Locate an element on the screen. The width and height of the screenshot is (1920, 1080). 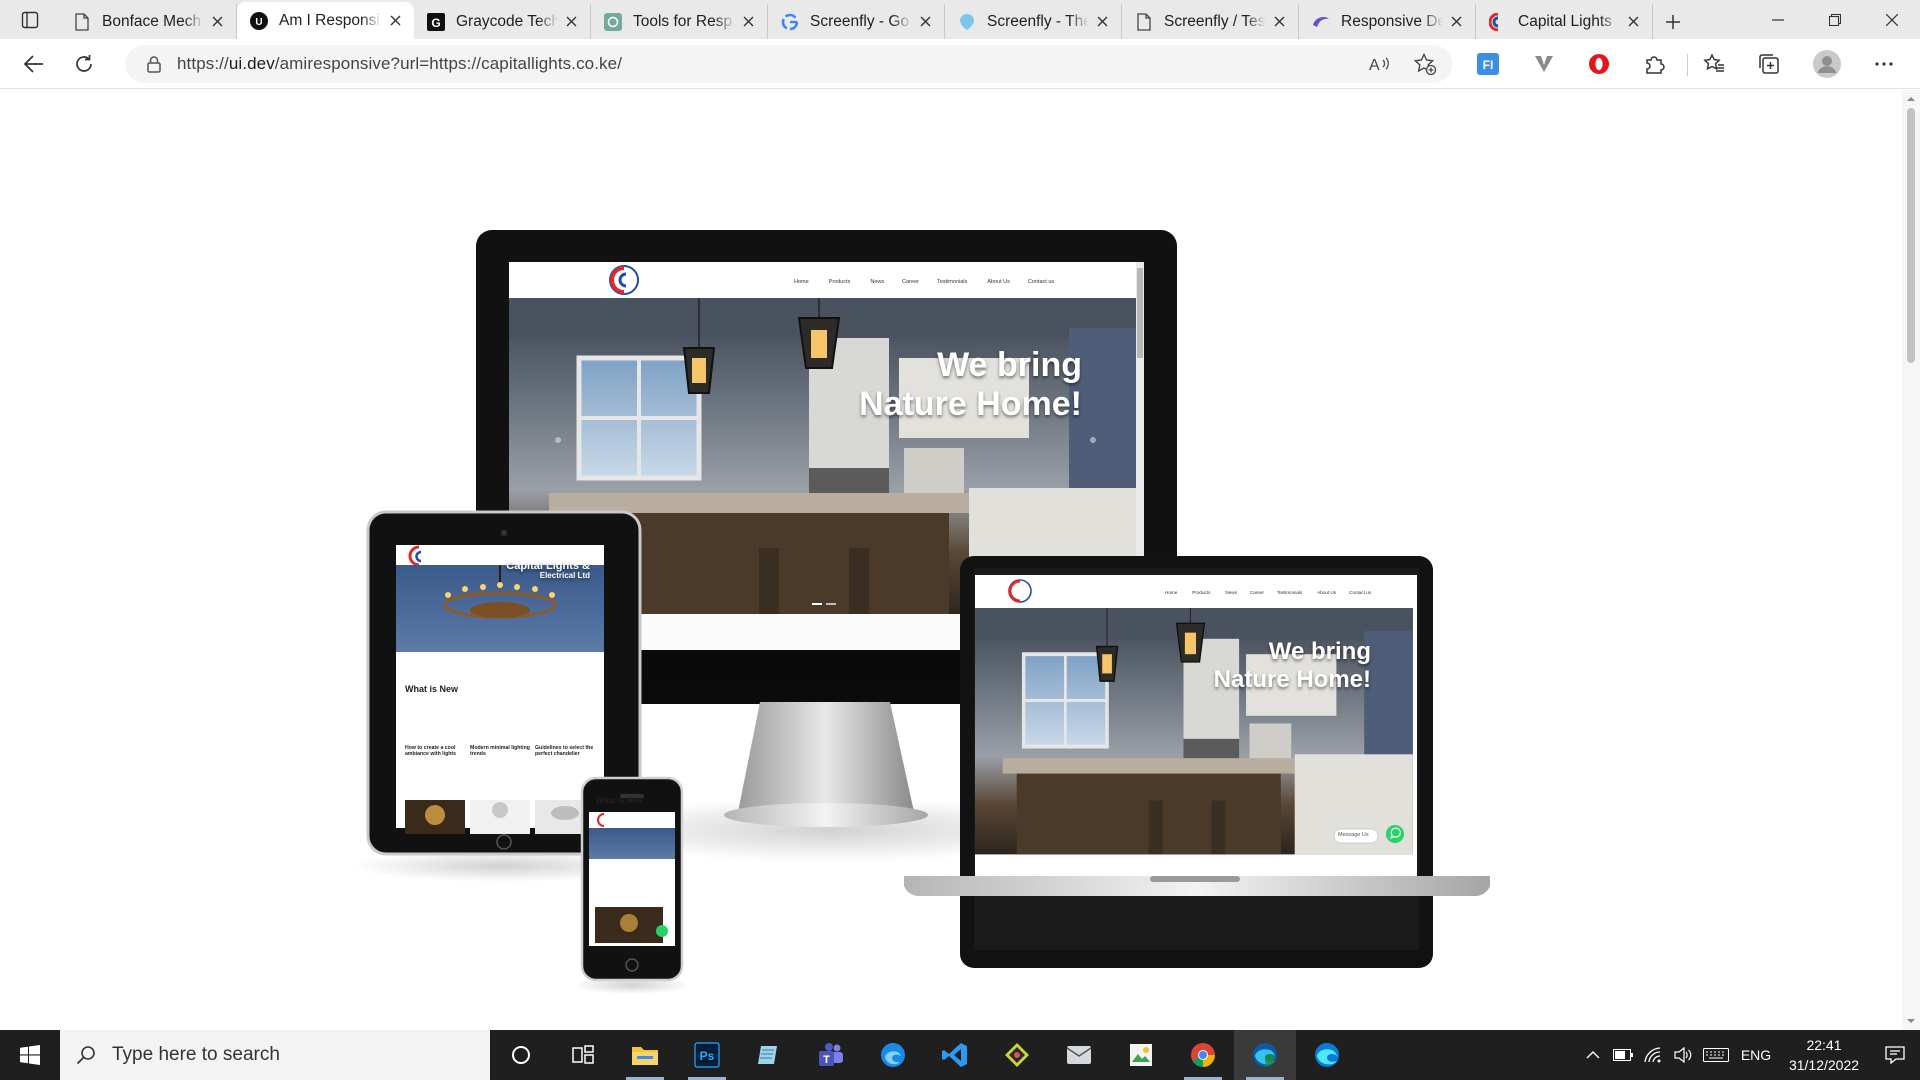
openai-icon is located at coordinates (613, 22).